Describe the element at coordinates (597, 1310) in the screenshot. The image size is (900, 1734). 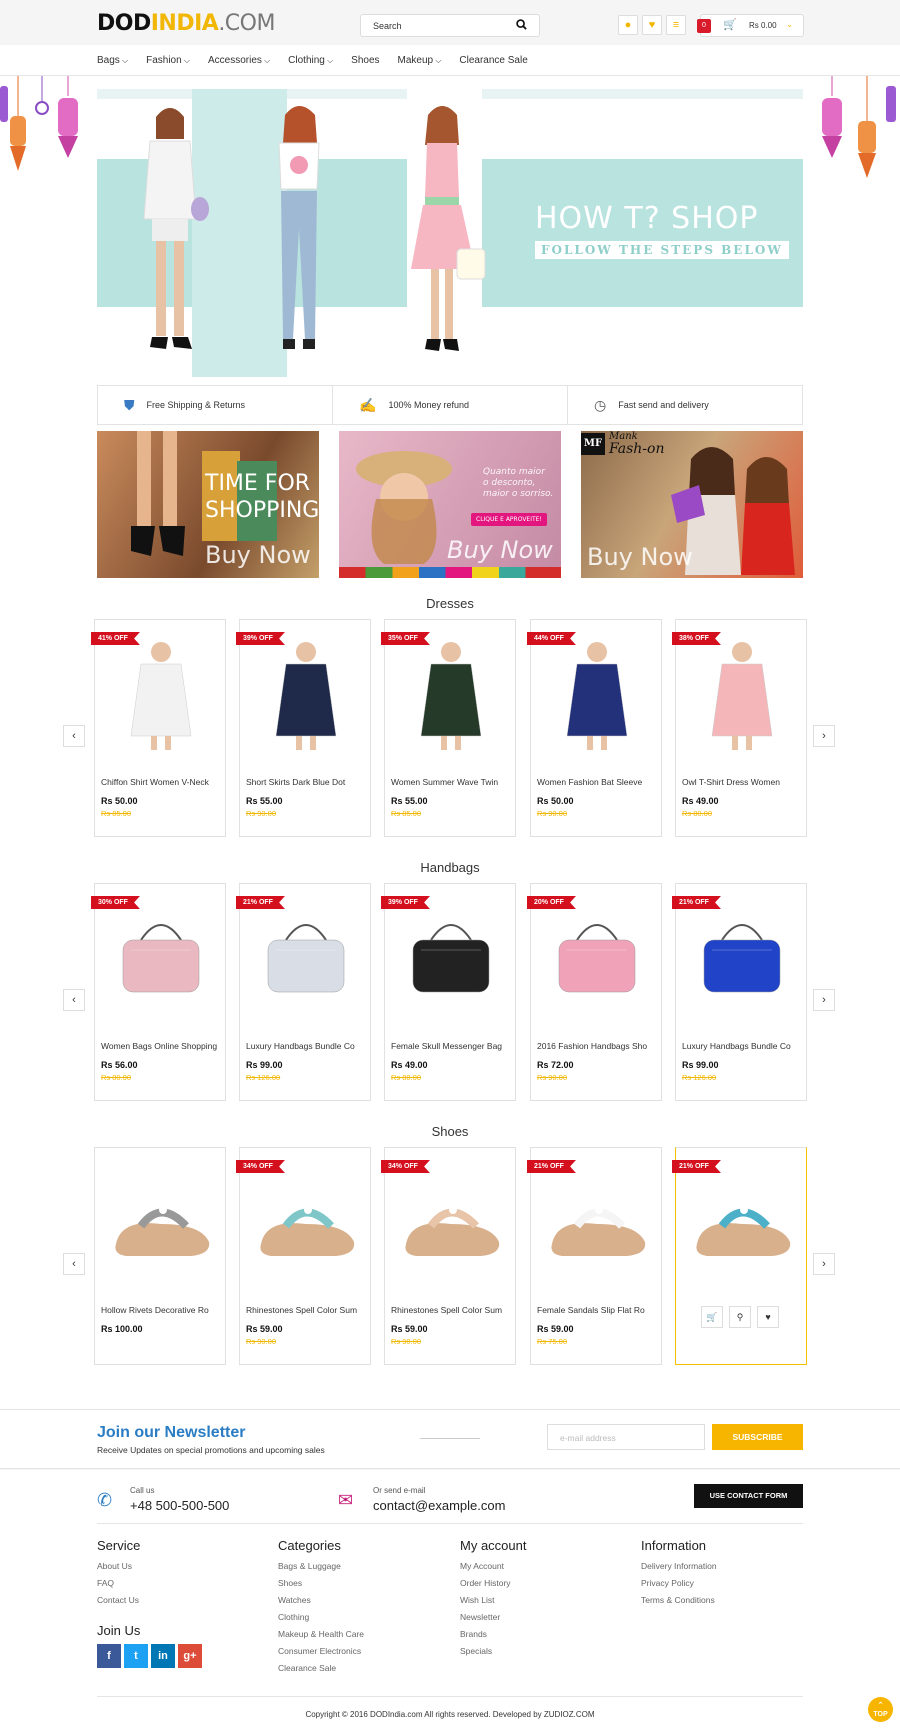
I see `product-name: Female Sandals Slip Flat Ro` at that location.